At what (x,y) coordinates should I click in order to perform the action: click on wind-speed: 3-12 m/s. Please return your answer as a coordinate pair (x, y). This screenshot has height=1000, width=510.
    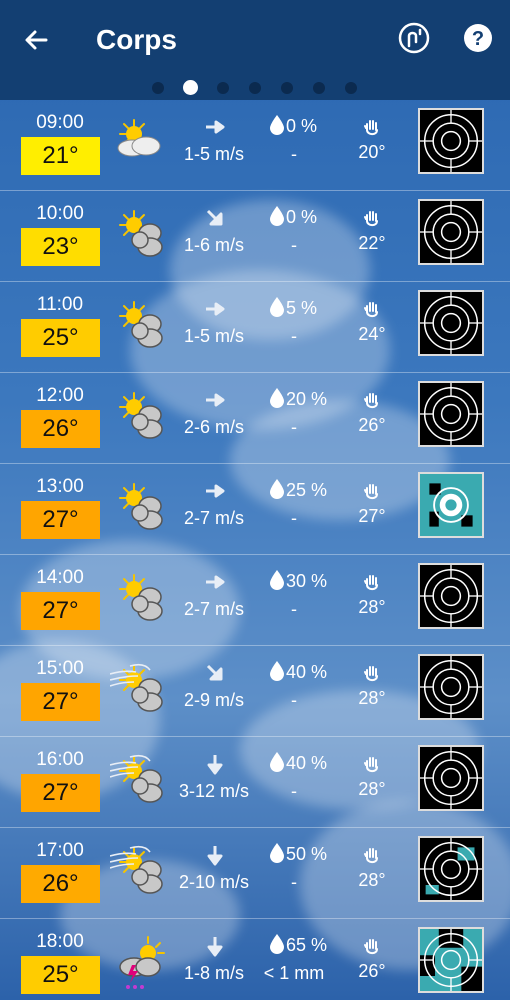
    Looking at the image, I should click on (214, 791).